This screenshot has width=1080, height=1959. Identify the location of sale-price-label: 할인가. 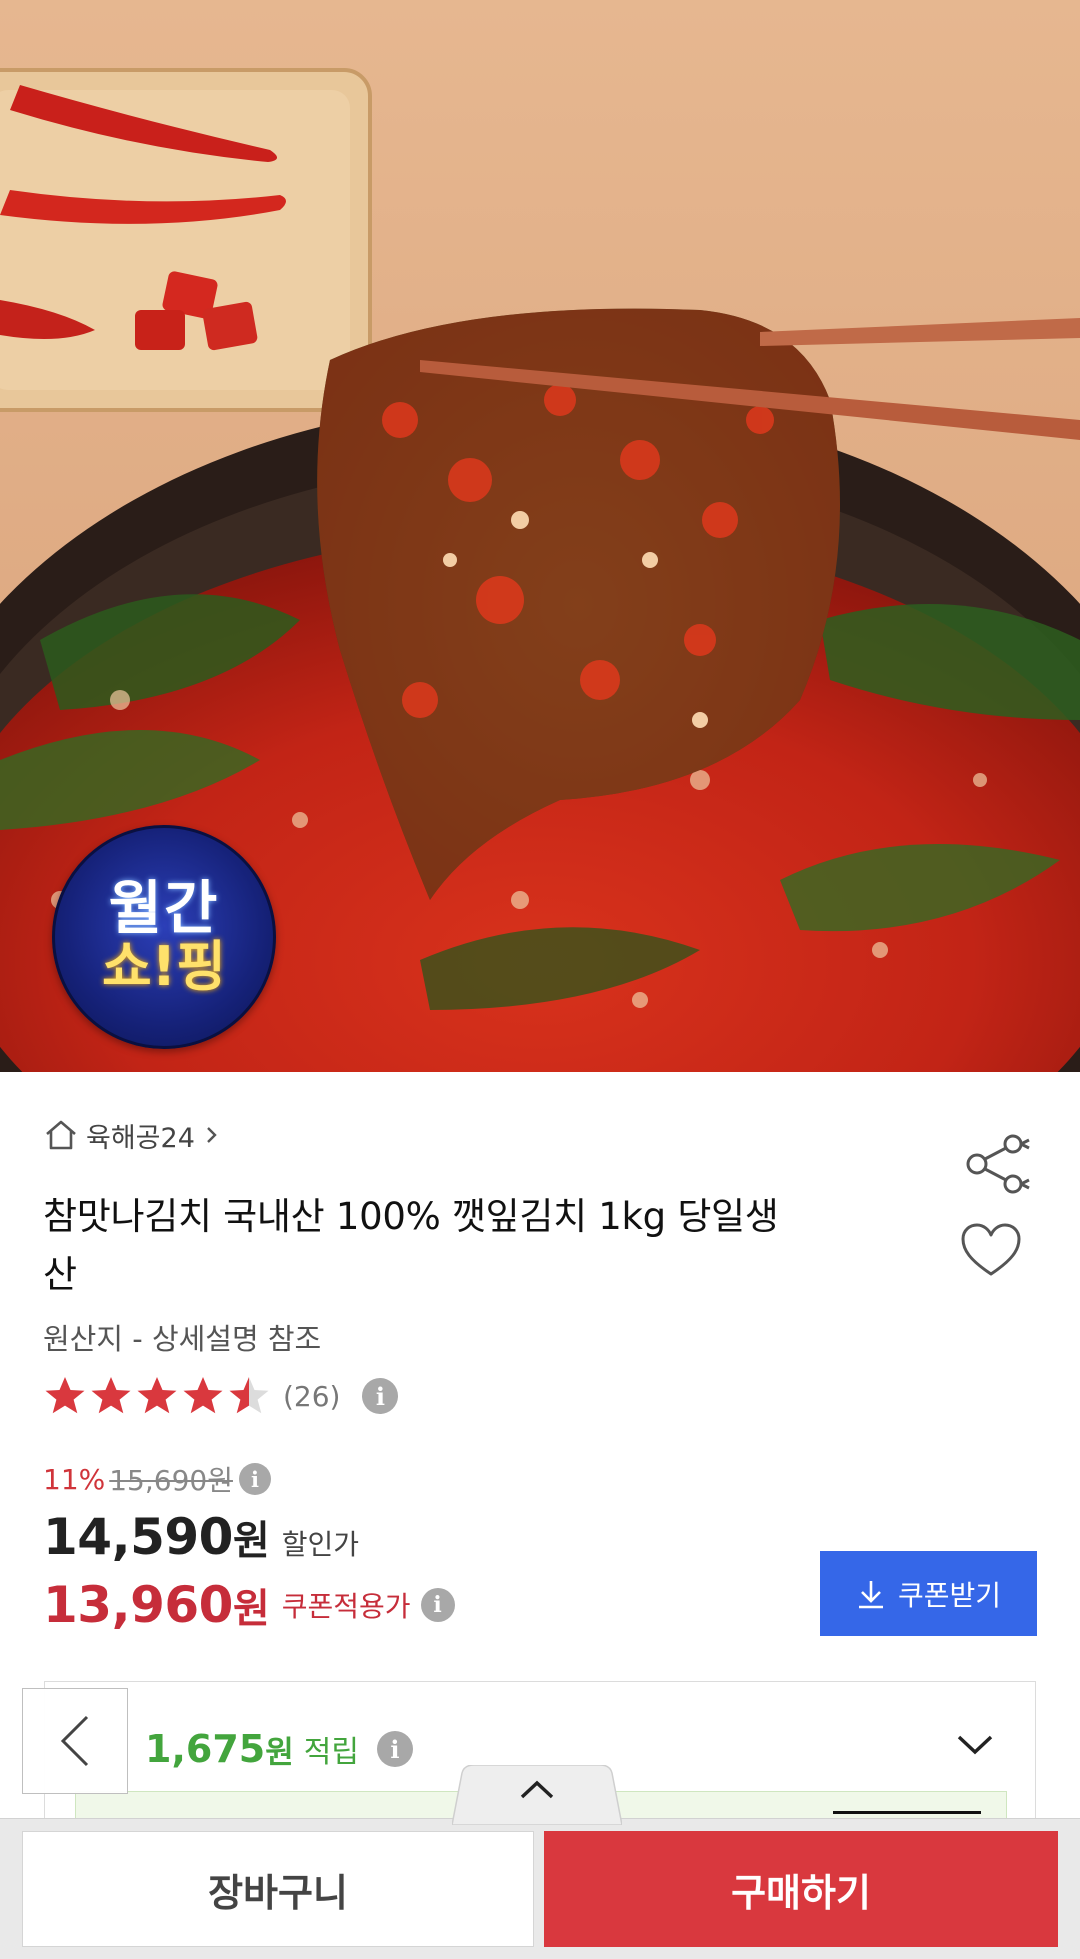
(320, 1544).